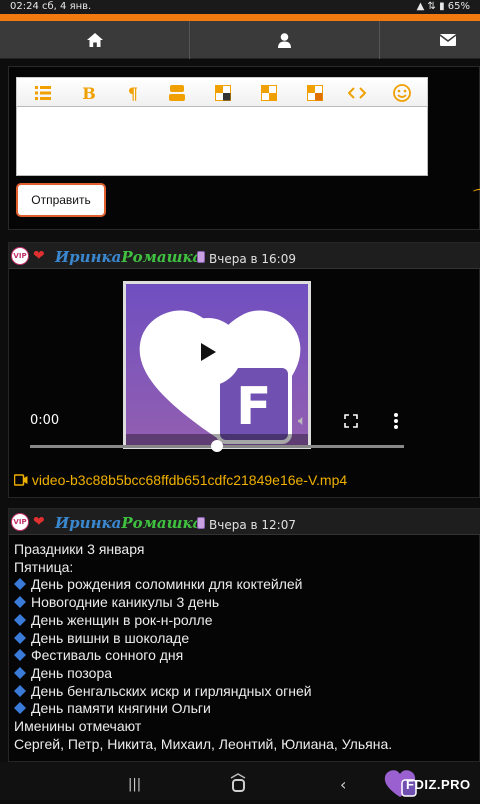  I want to click on play-button, so click(208, 352).